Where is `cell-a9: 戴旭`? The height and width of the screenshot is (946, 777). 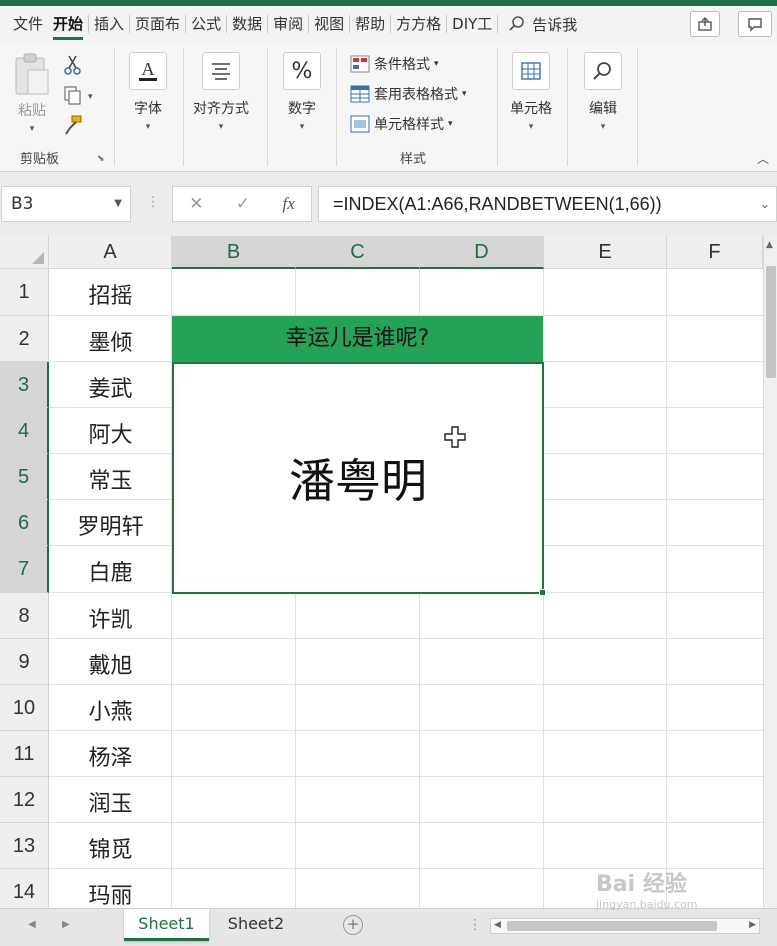
cell-a9: 戴旭 is located at coordinates (110, 664).